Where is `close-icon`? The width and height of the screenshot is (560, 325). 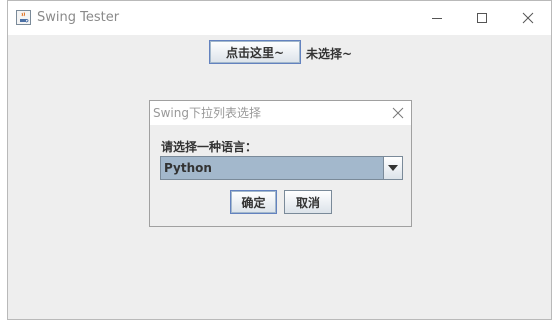
close-icon is located at coordinates (528, 18).